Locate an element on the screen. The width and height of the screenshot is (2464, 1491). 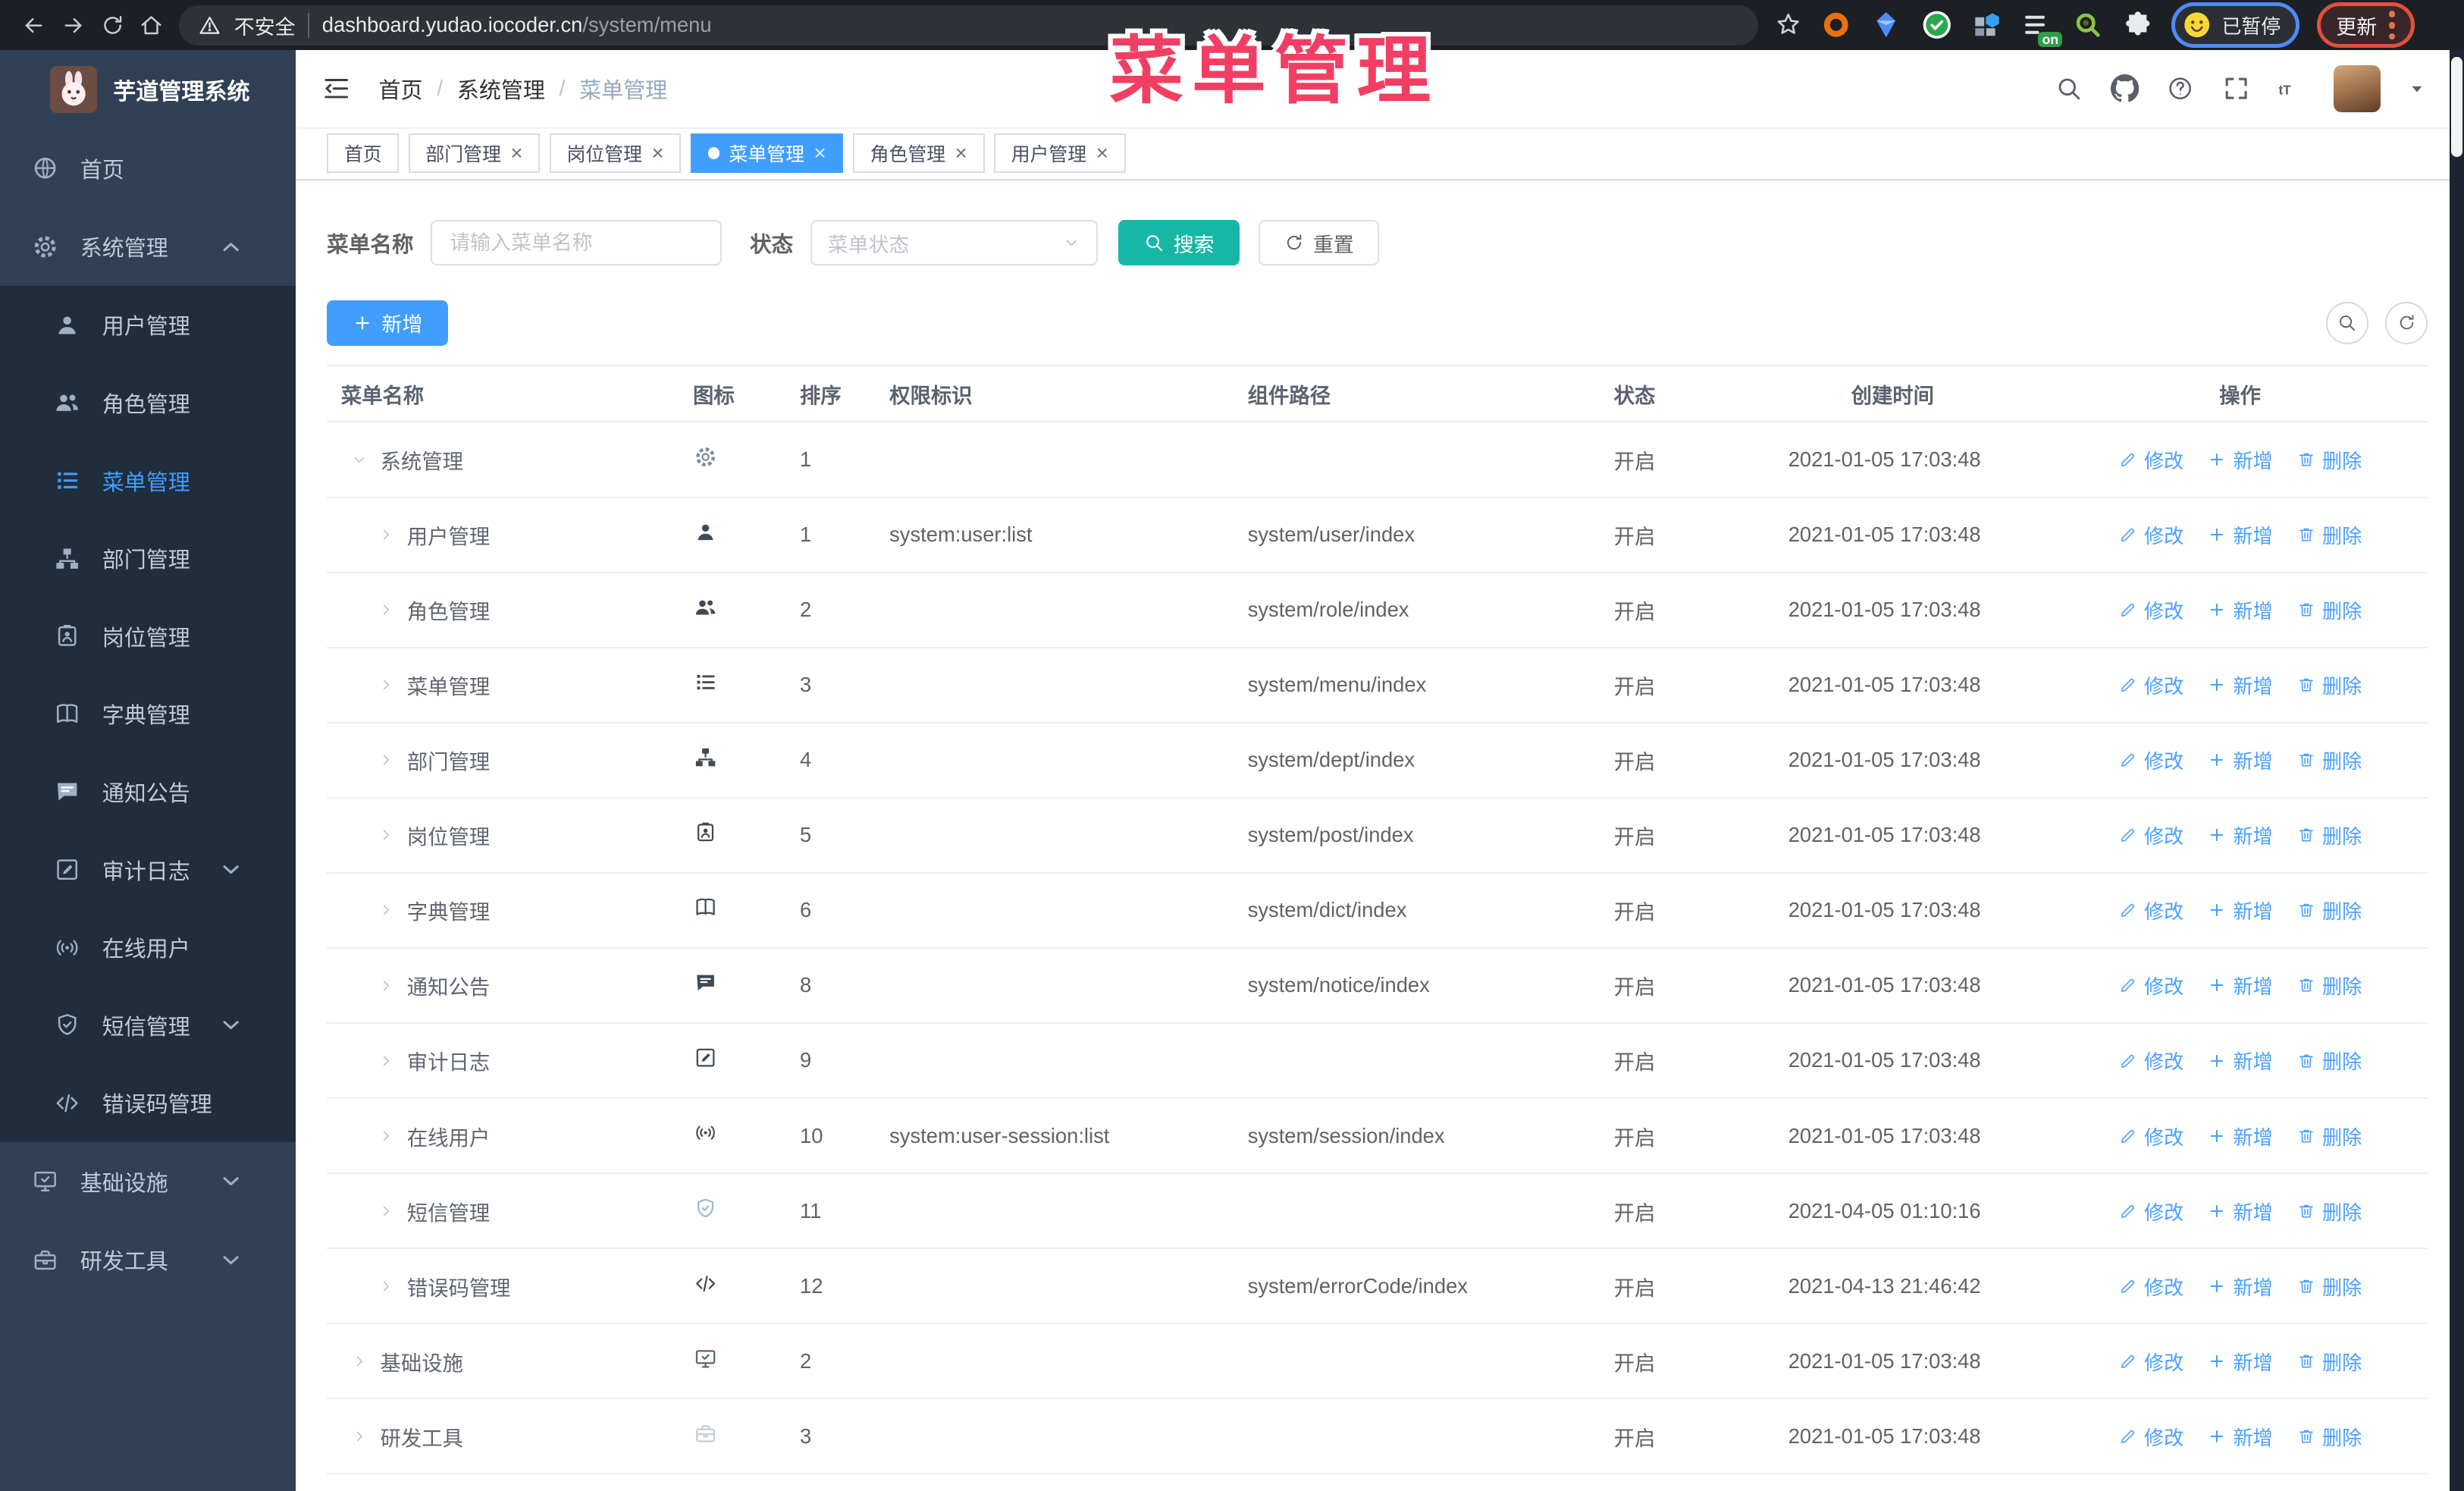
sidebar-item: 研发工具 is located at coordinates (148, 1259).